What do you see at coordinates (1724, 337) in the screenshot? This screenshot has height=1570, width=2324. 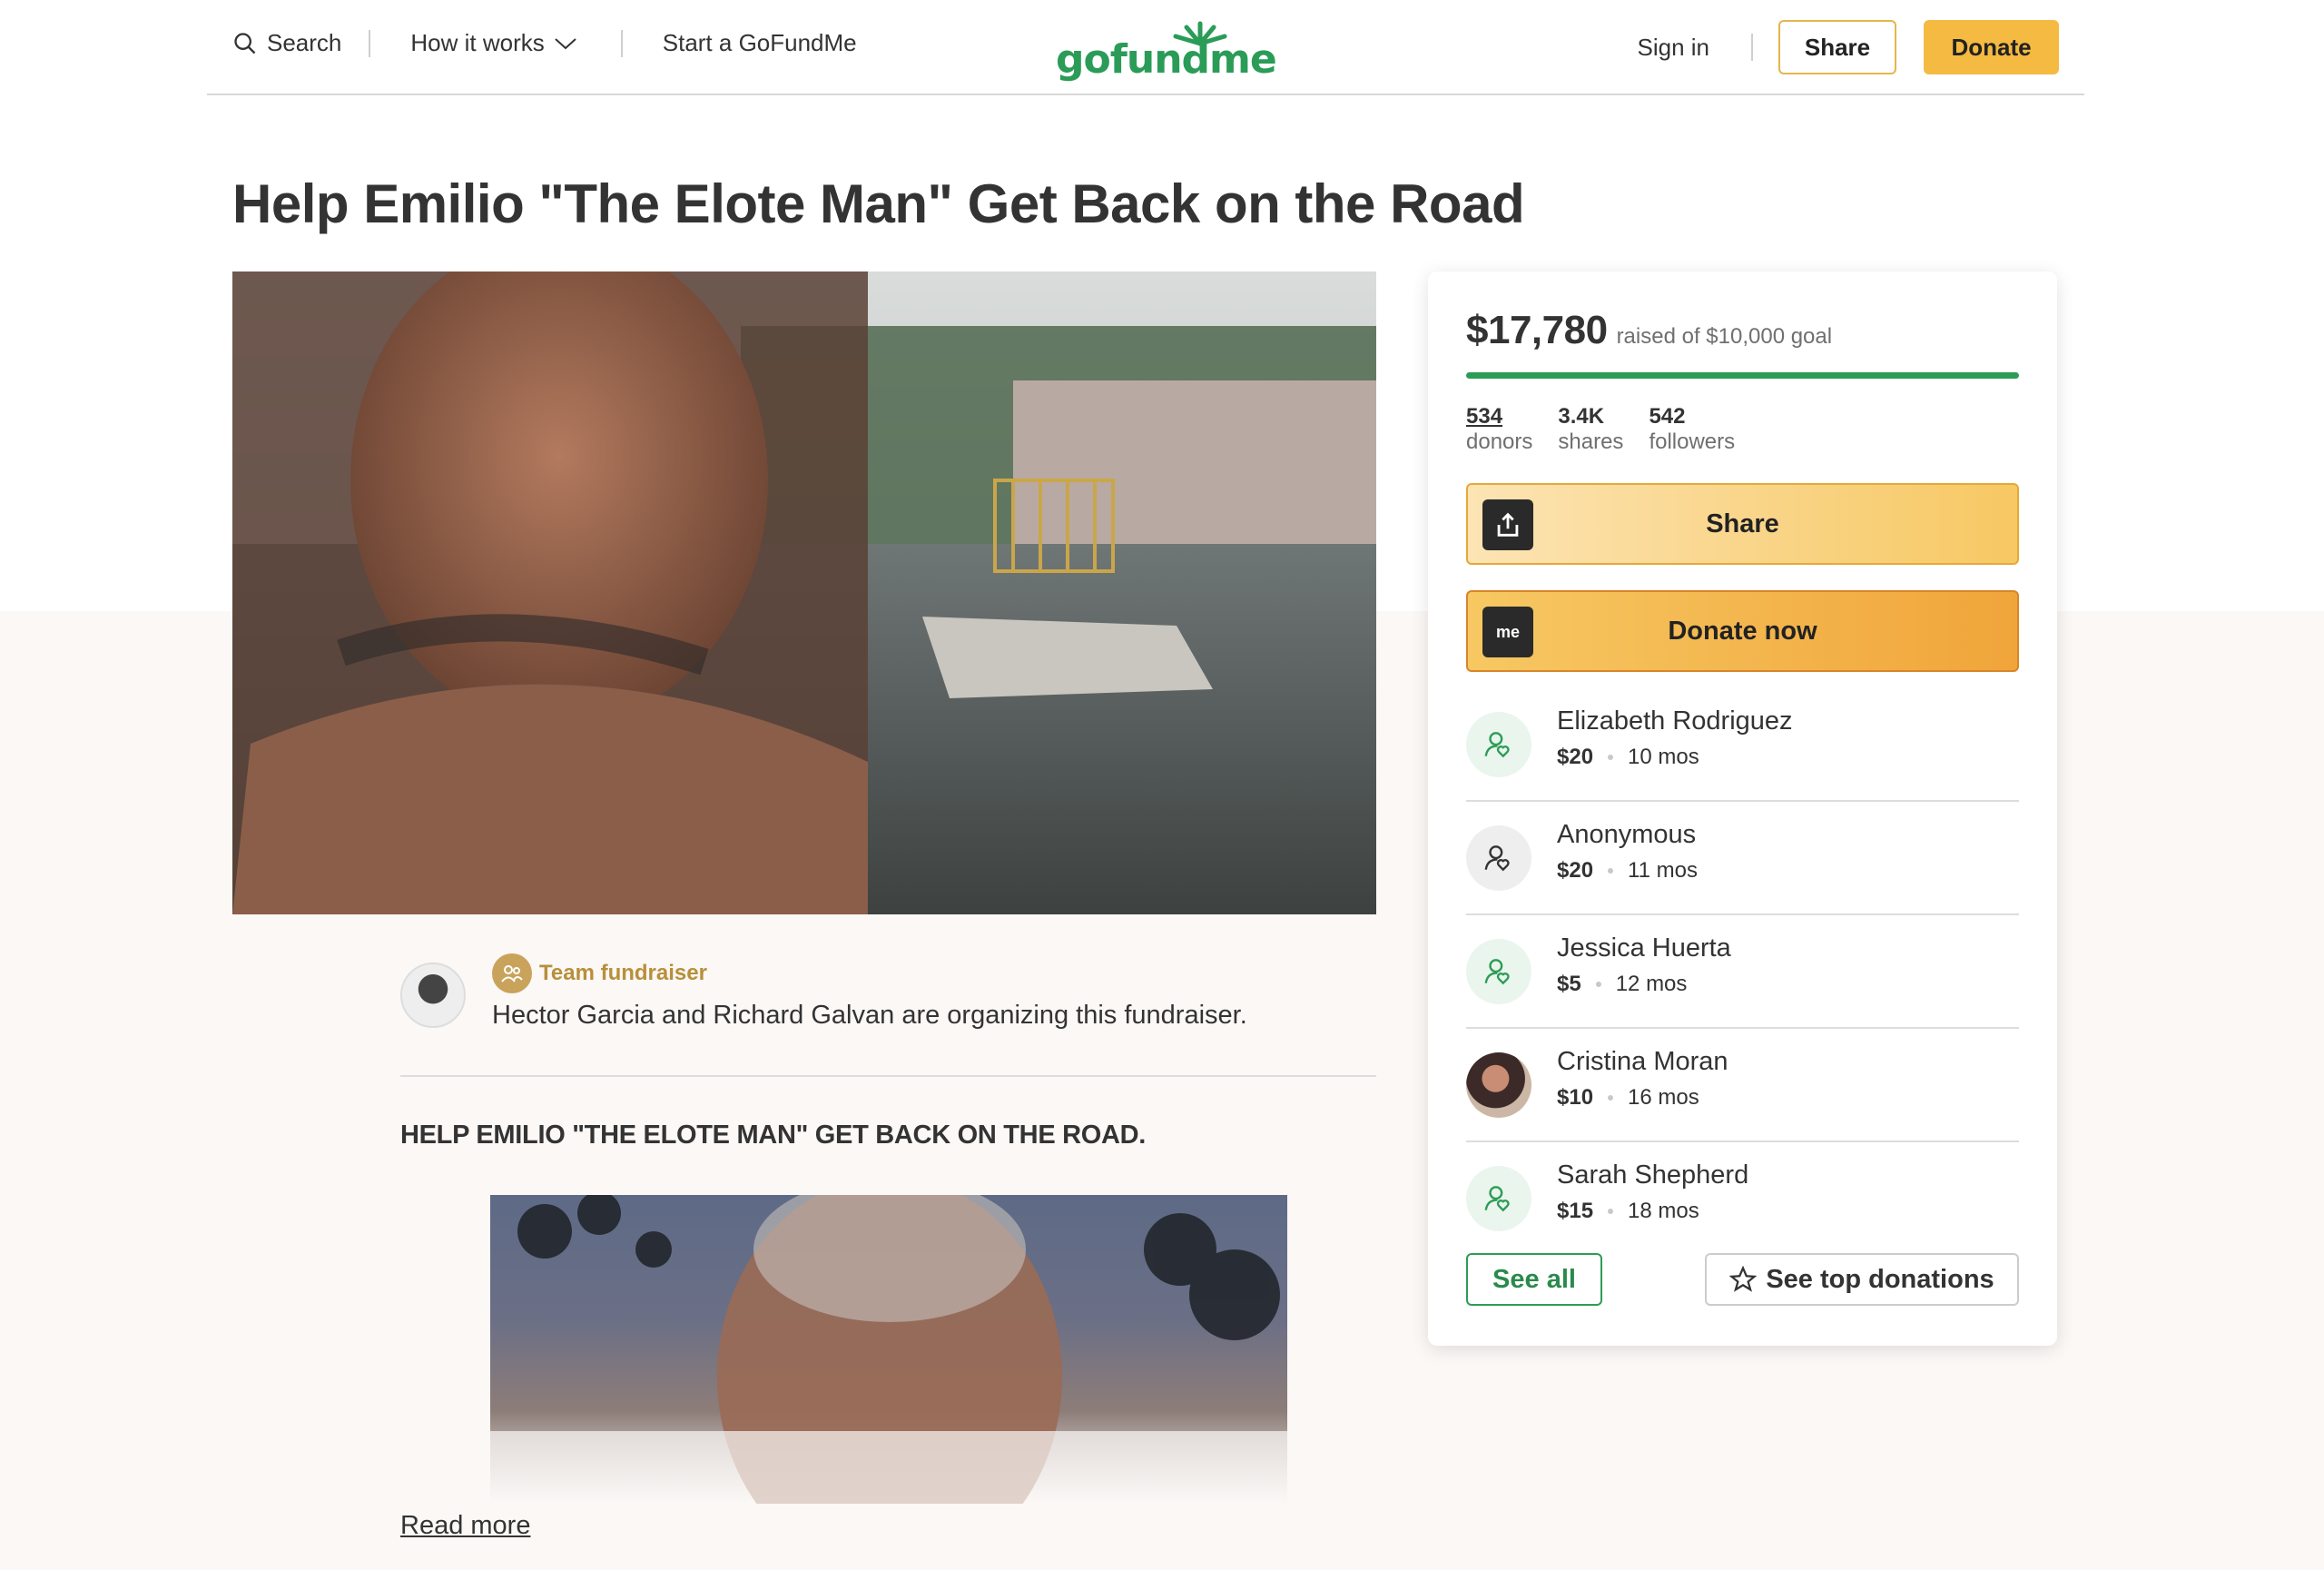 I see `raised-goal: raised of $10,000 goal` at bounding box center [1724, 337].